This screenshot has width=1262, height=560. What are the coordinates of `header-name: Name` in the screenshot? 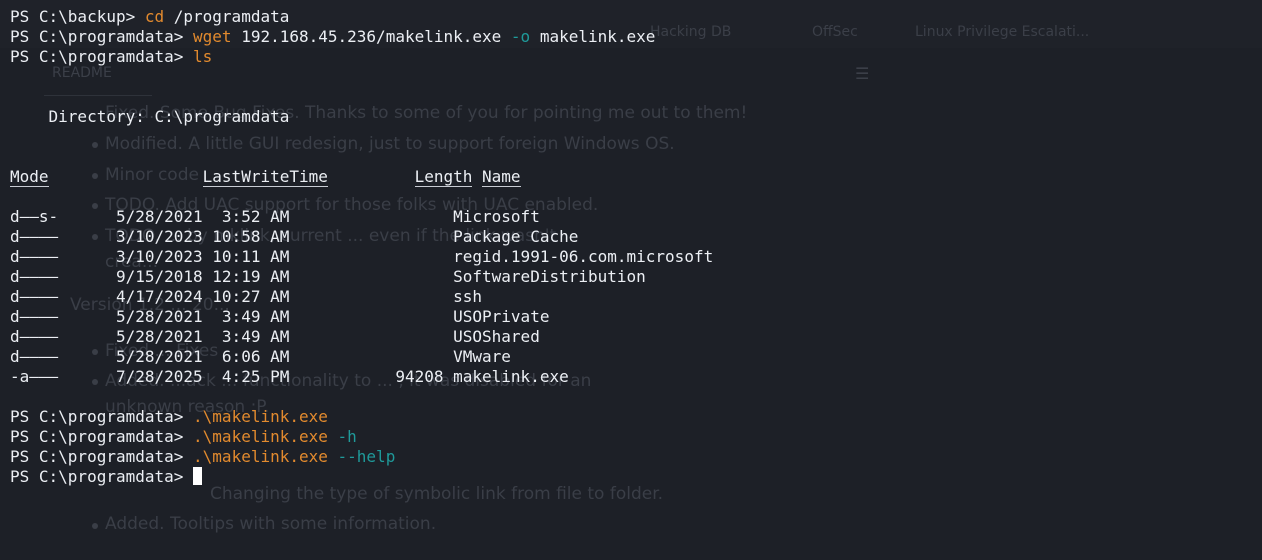 It's located at (501, 177).